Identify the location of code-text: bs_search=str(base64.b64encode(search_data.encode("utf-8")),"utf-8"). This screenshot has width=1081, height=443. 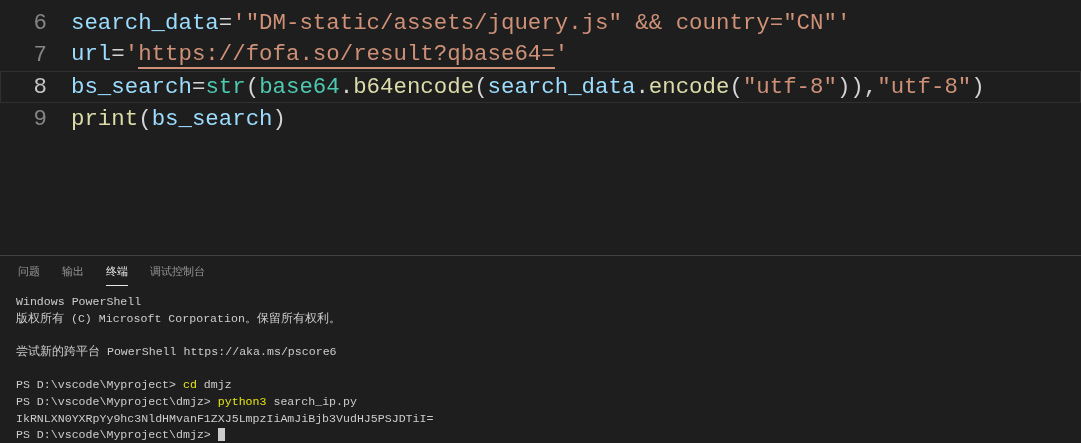
(528, 87).